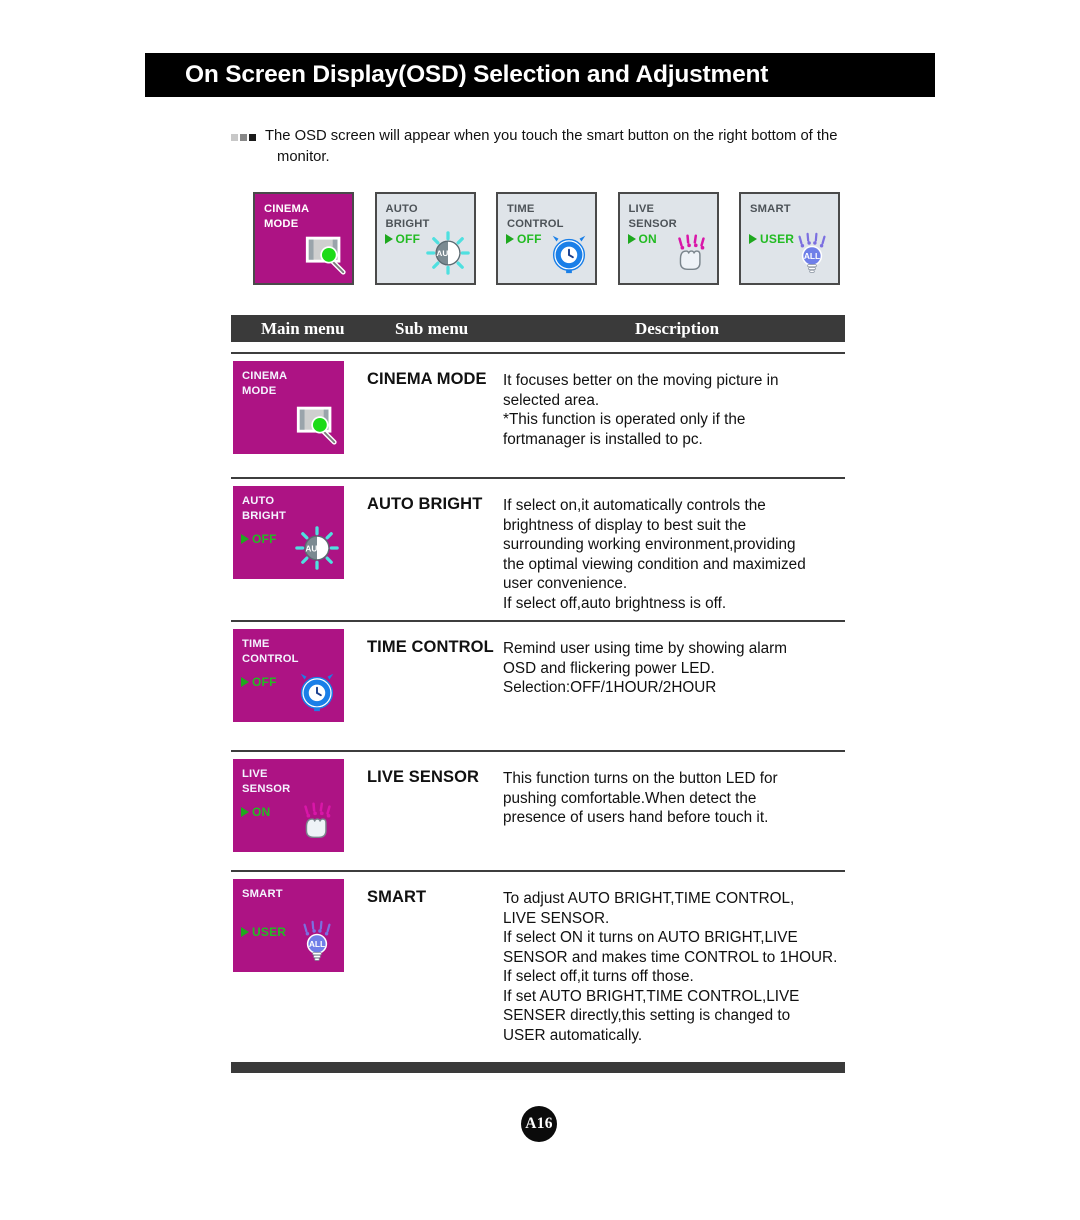  What do you see at coordinates (269, 932) in the screenshot?
I see `osd-tile-value-text: USER` at bounding box center [269, 932].